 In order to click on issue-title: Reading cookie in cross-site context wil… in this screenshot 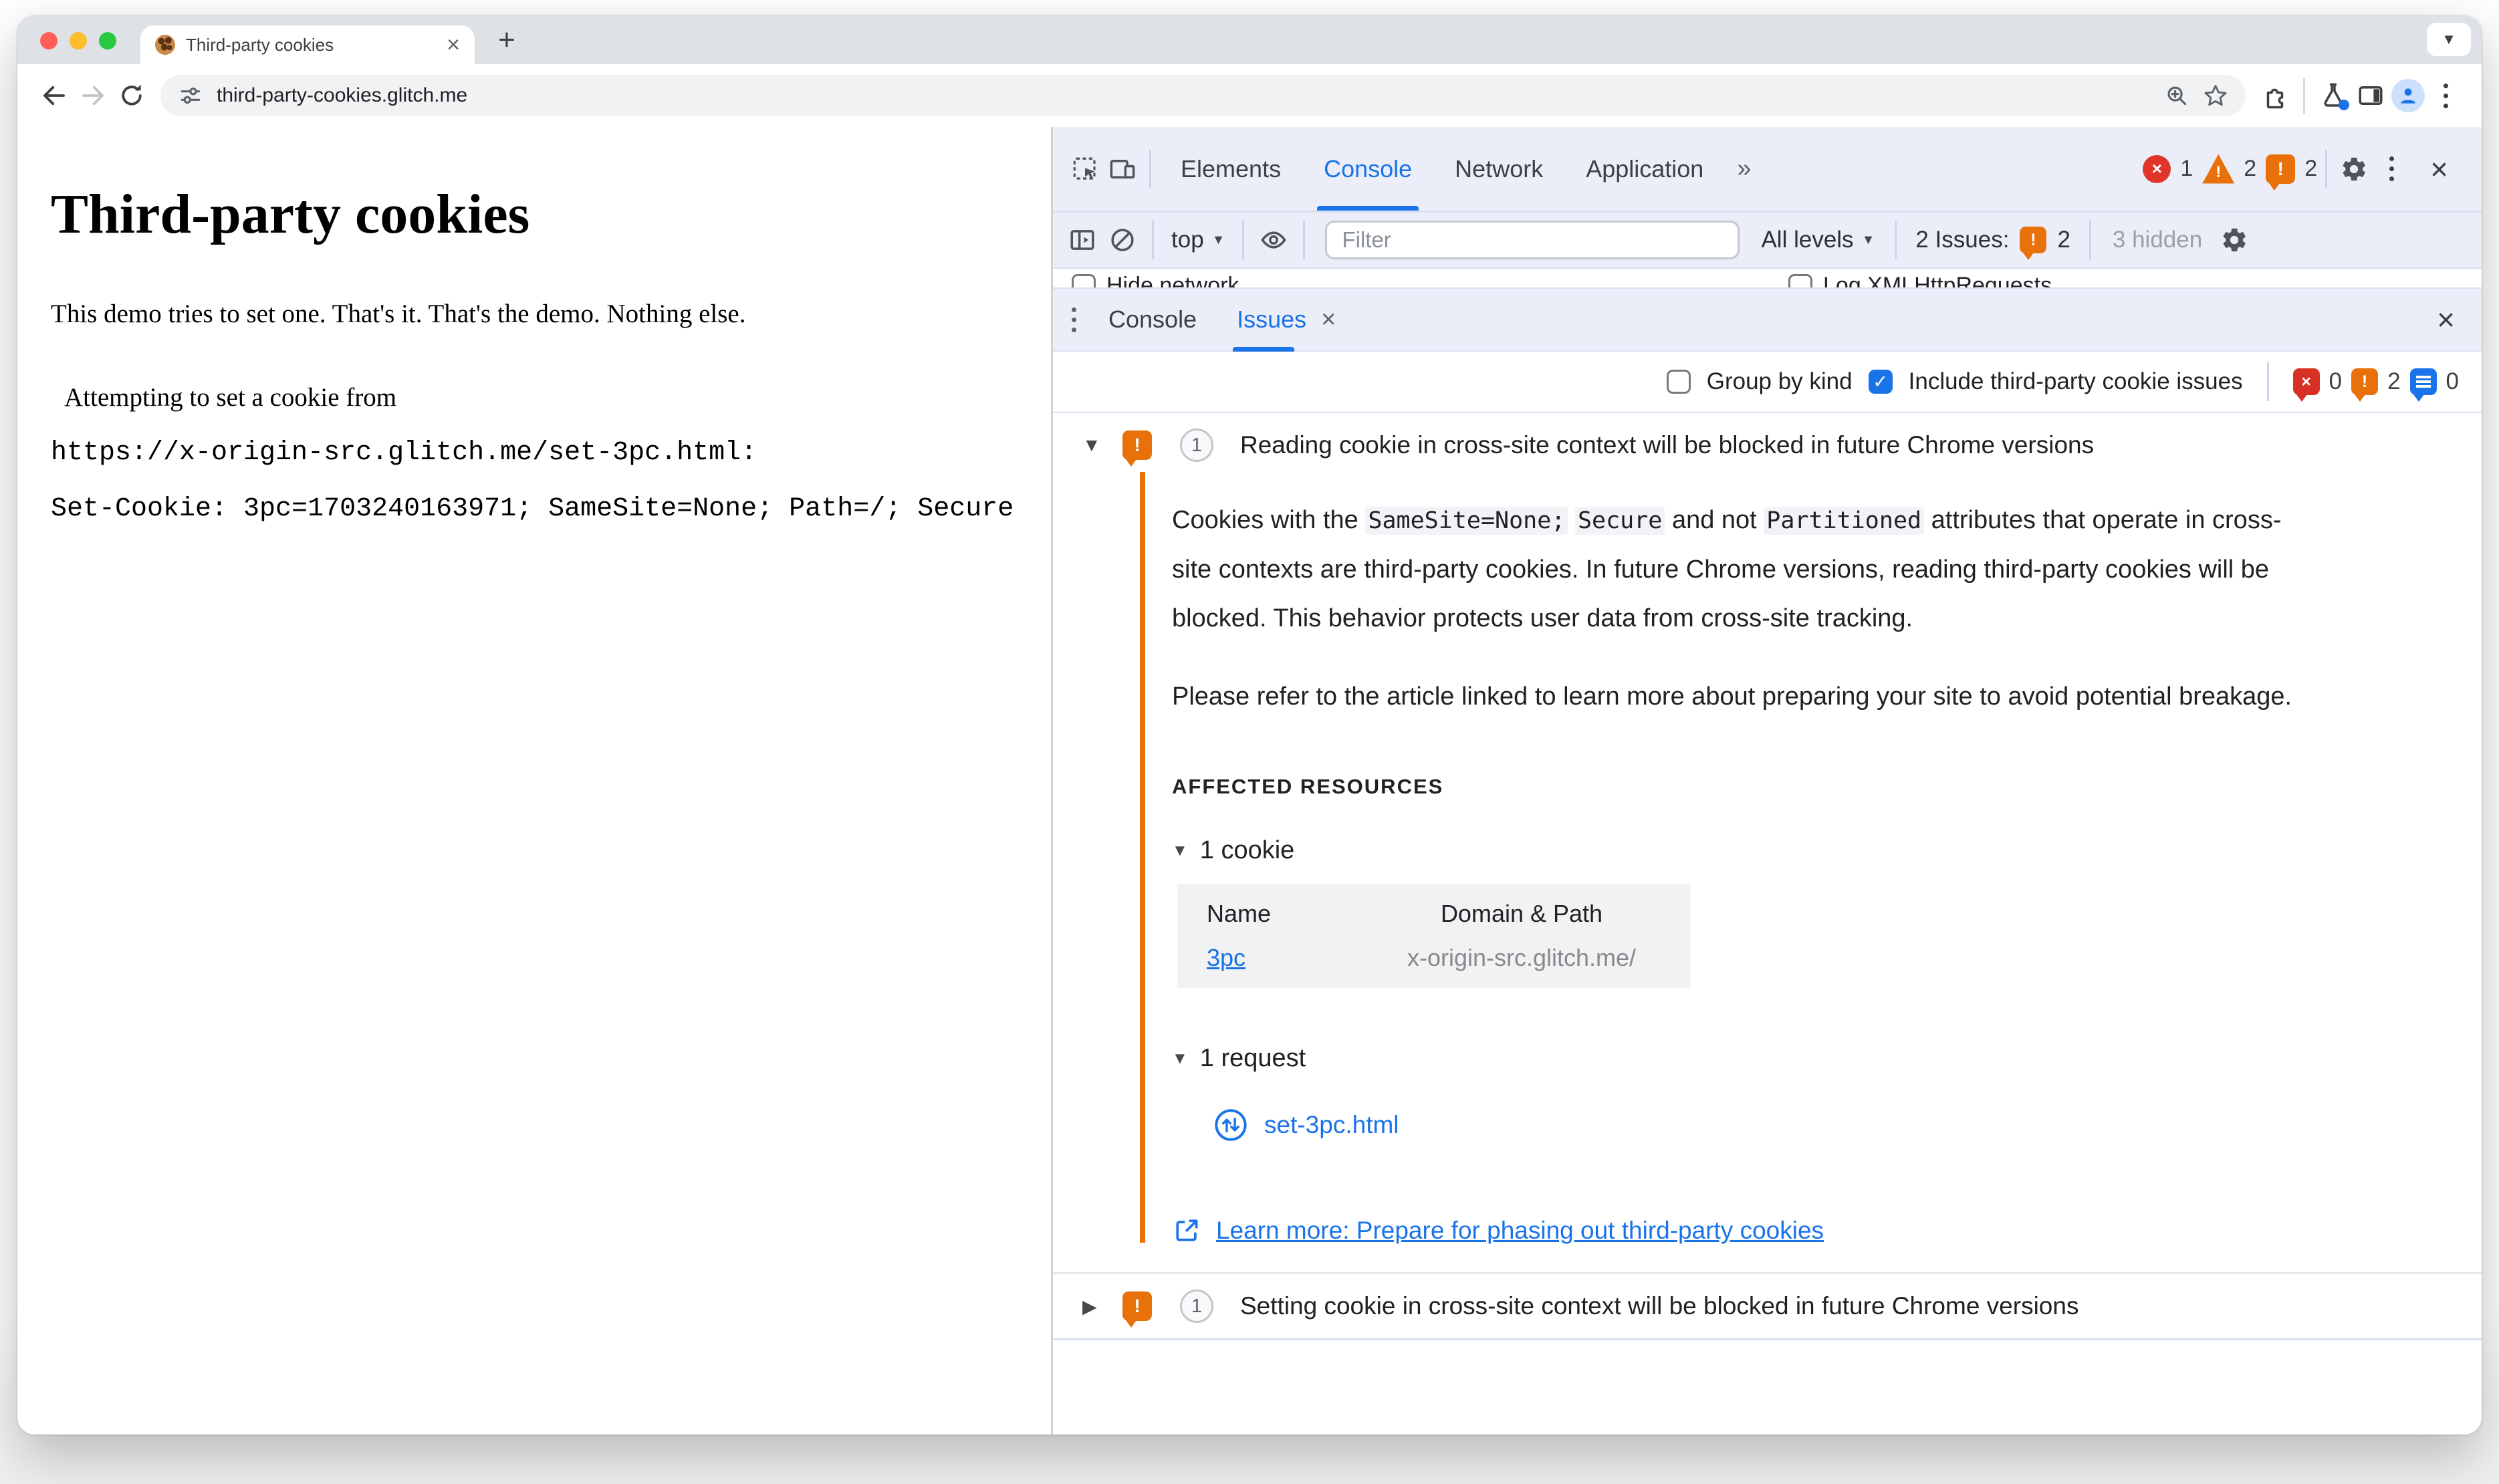, I will do `click(1667, 445)`.